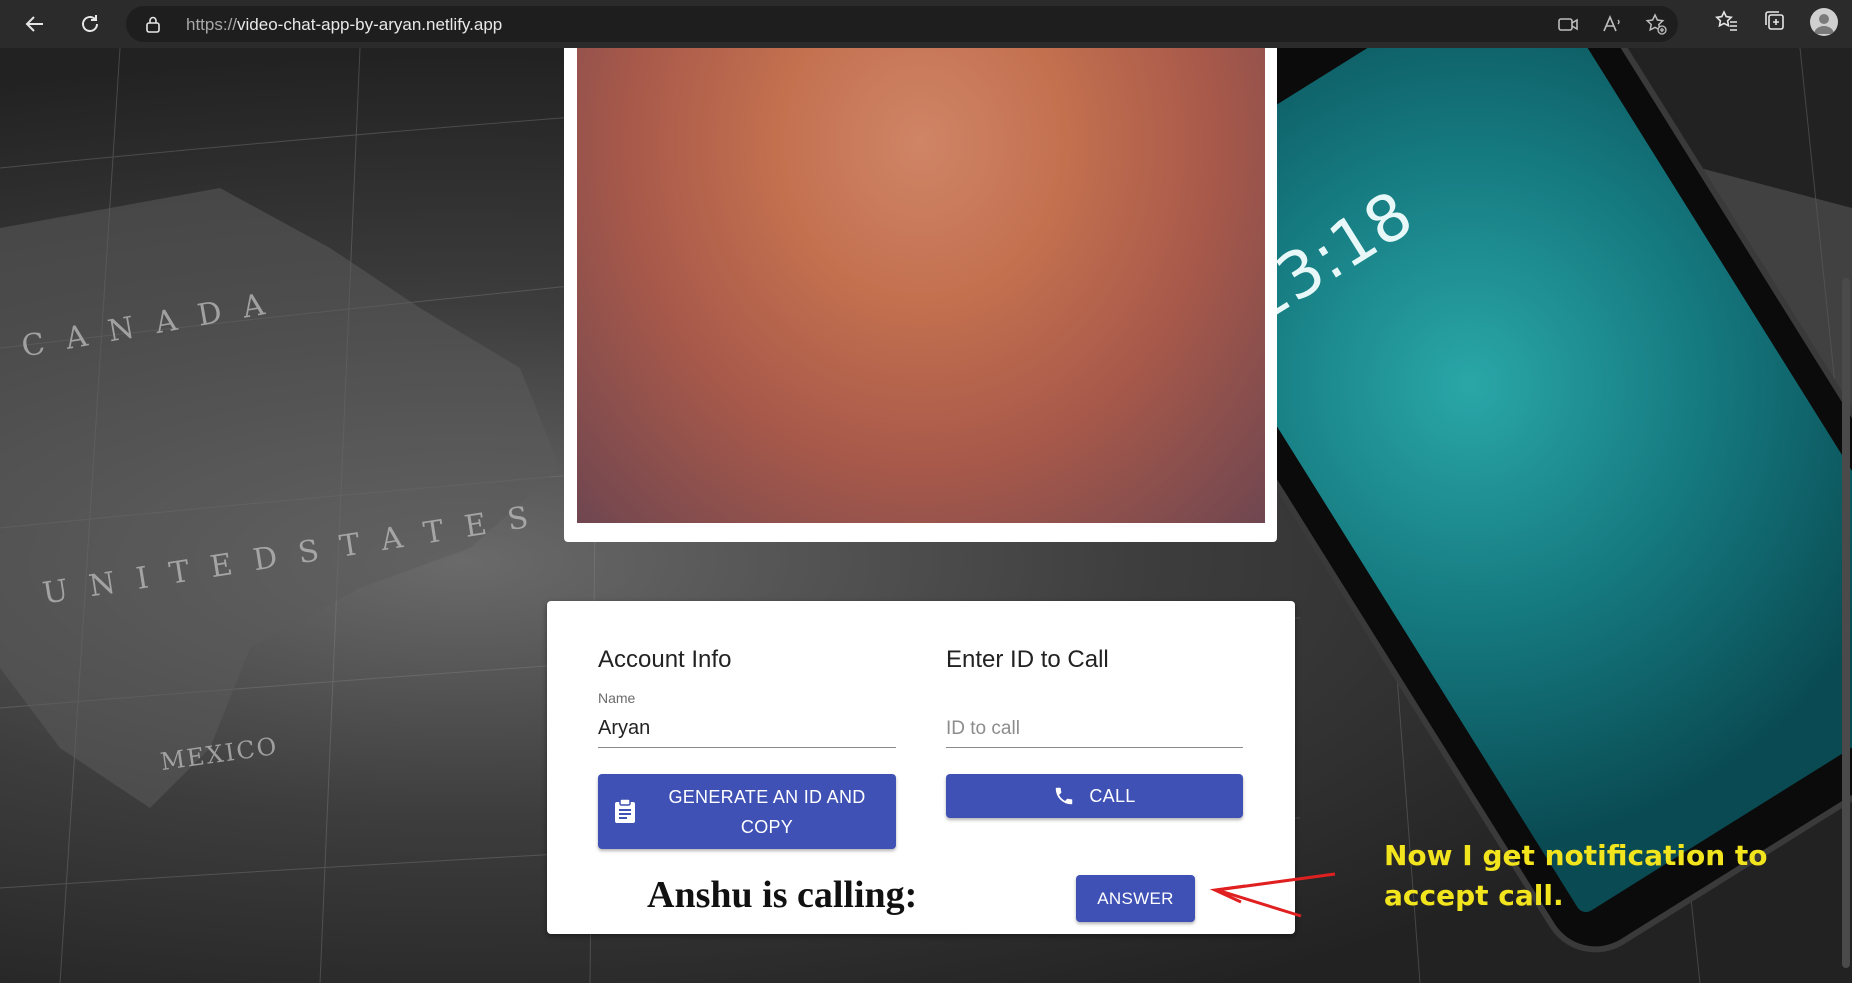  I want to click on annotation-note: Now I get notification to accept call., so click(1576, 876).